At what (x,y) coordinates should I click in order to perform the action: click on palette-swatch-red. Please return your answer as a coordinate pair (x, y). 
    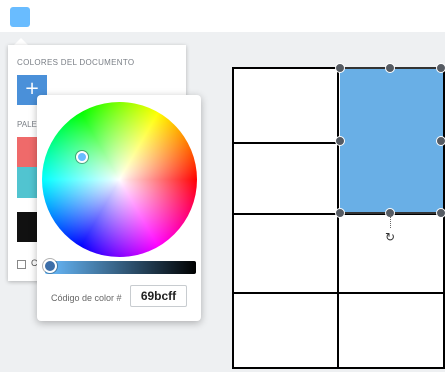
    Looking at the image, I should click on (28, 152).